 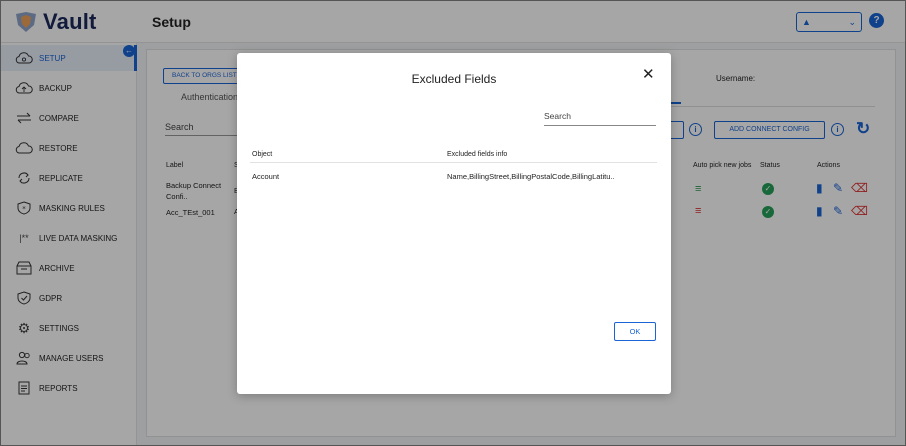 What do you see at coordinates (454, 79) in the screenshot?
I see `dialog-title: Excluded Fields` at bounding box center [454, 79].